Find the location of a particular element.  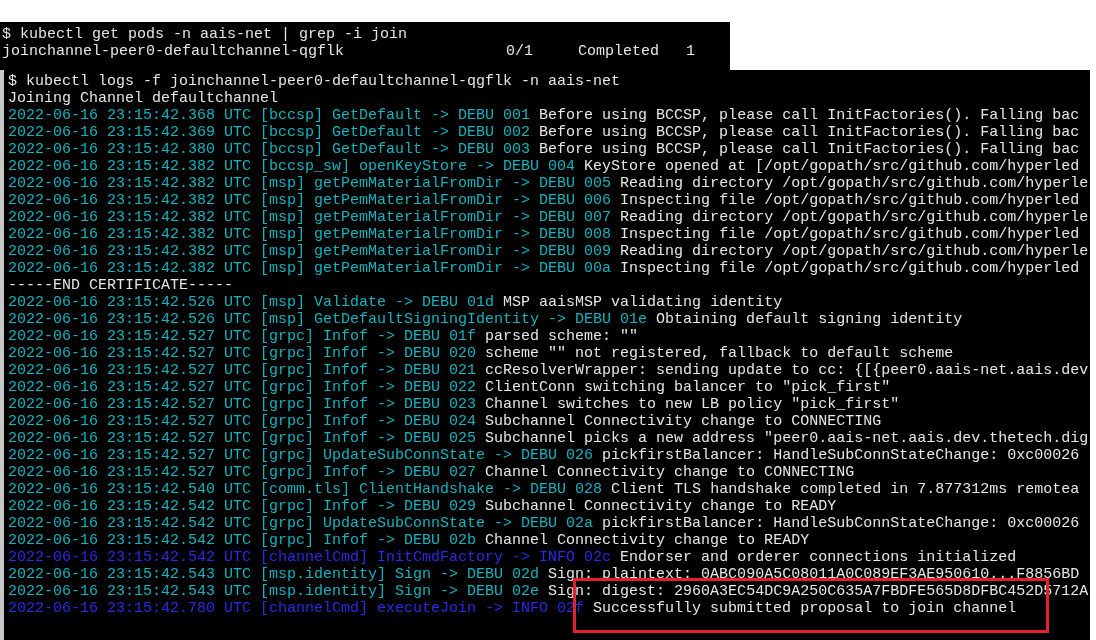

log-prefix: 2022-06-16 23:15:42.527 UTC [grpc] Infof -> DEBU 022 is located at coordinates (242, 387).